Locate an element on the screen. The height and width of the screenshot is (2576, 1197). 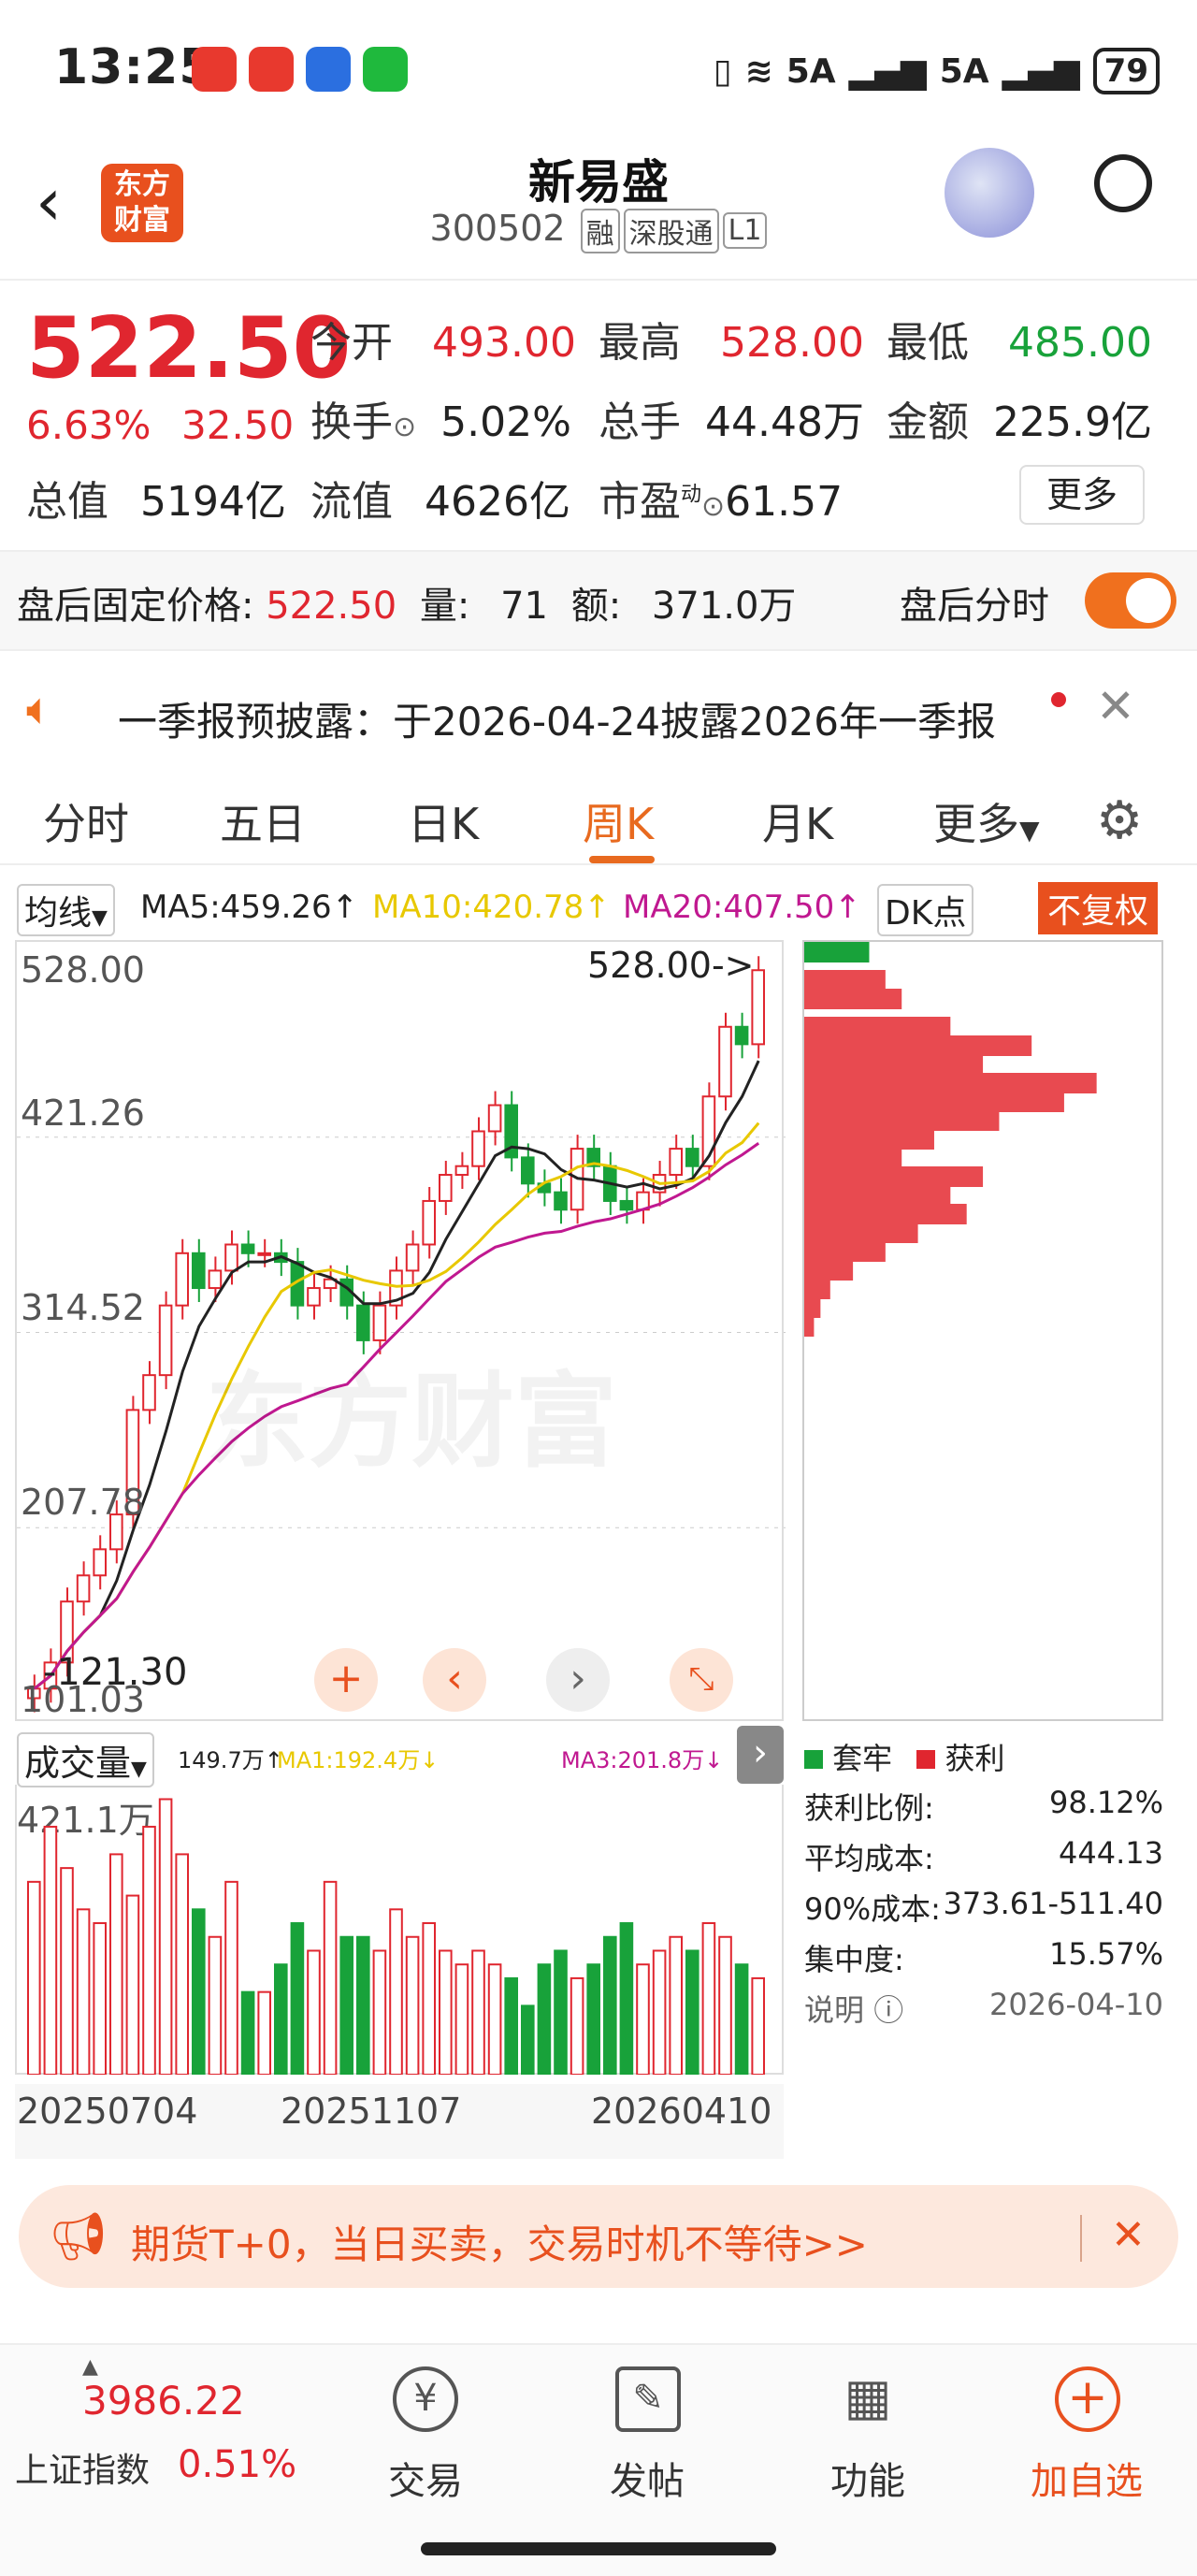
vol-svg is located at coordinates (396, 1937).